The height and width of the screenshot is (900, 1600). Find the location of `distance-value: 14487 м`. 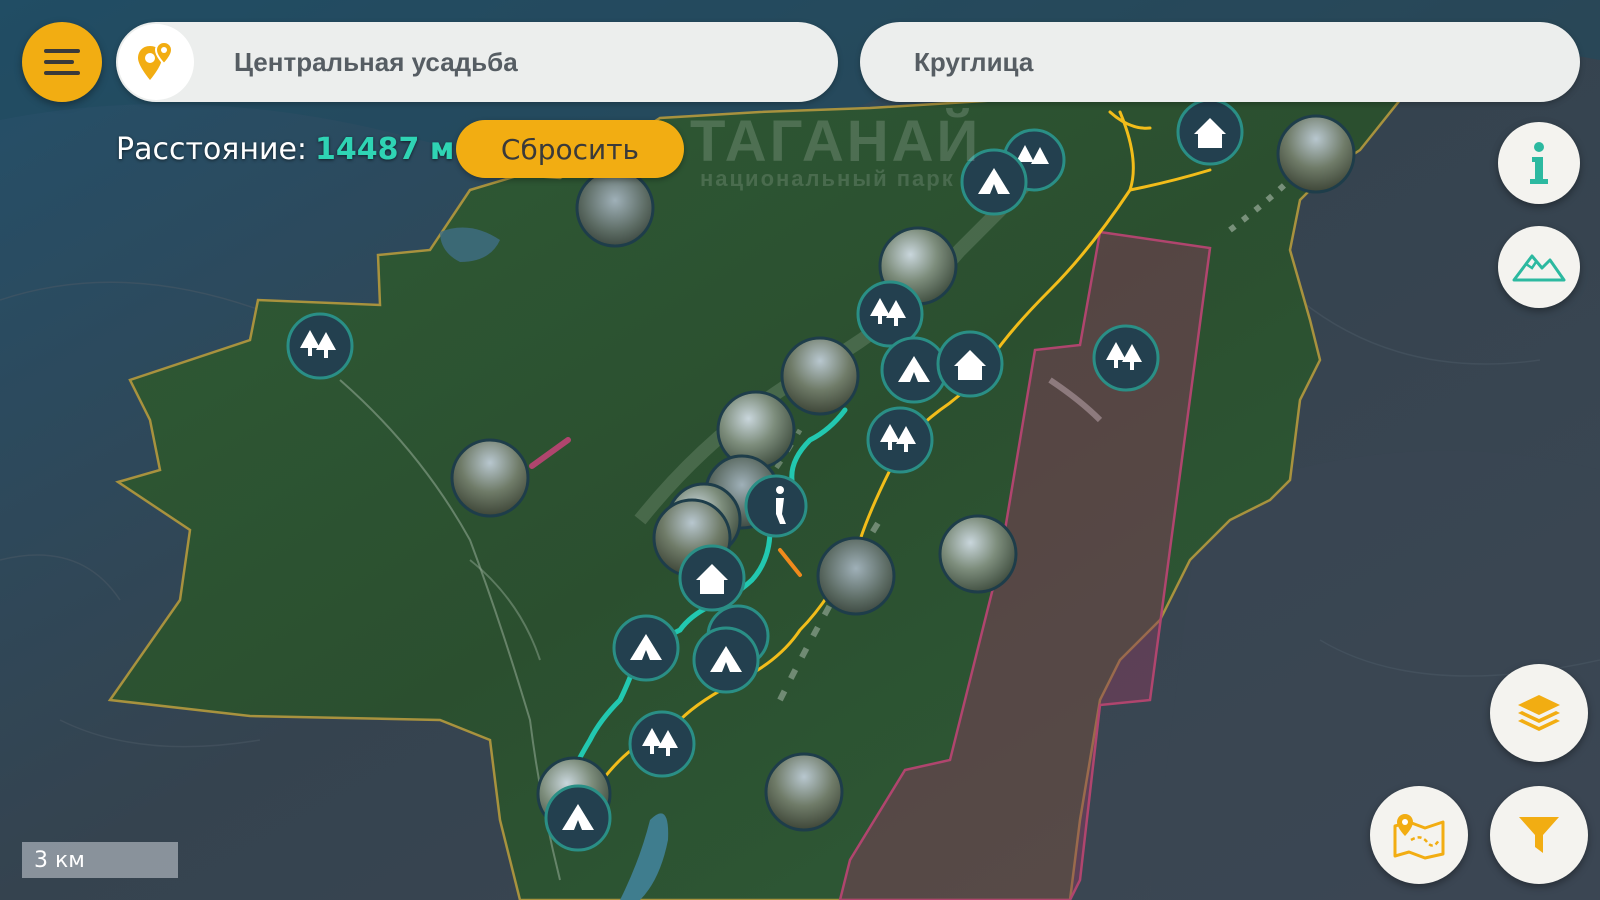

distance-value: 14487 м is located at coordinates (385, 149).